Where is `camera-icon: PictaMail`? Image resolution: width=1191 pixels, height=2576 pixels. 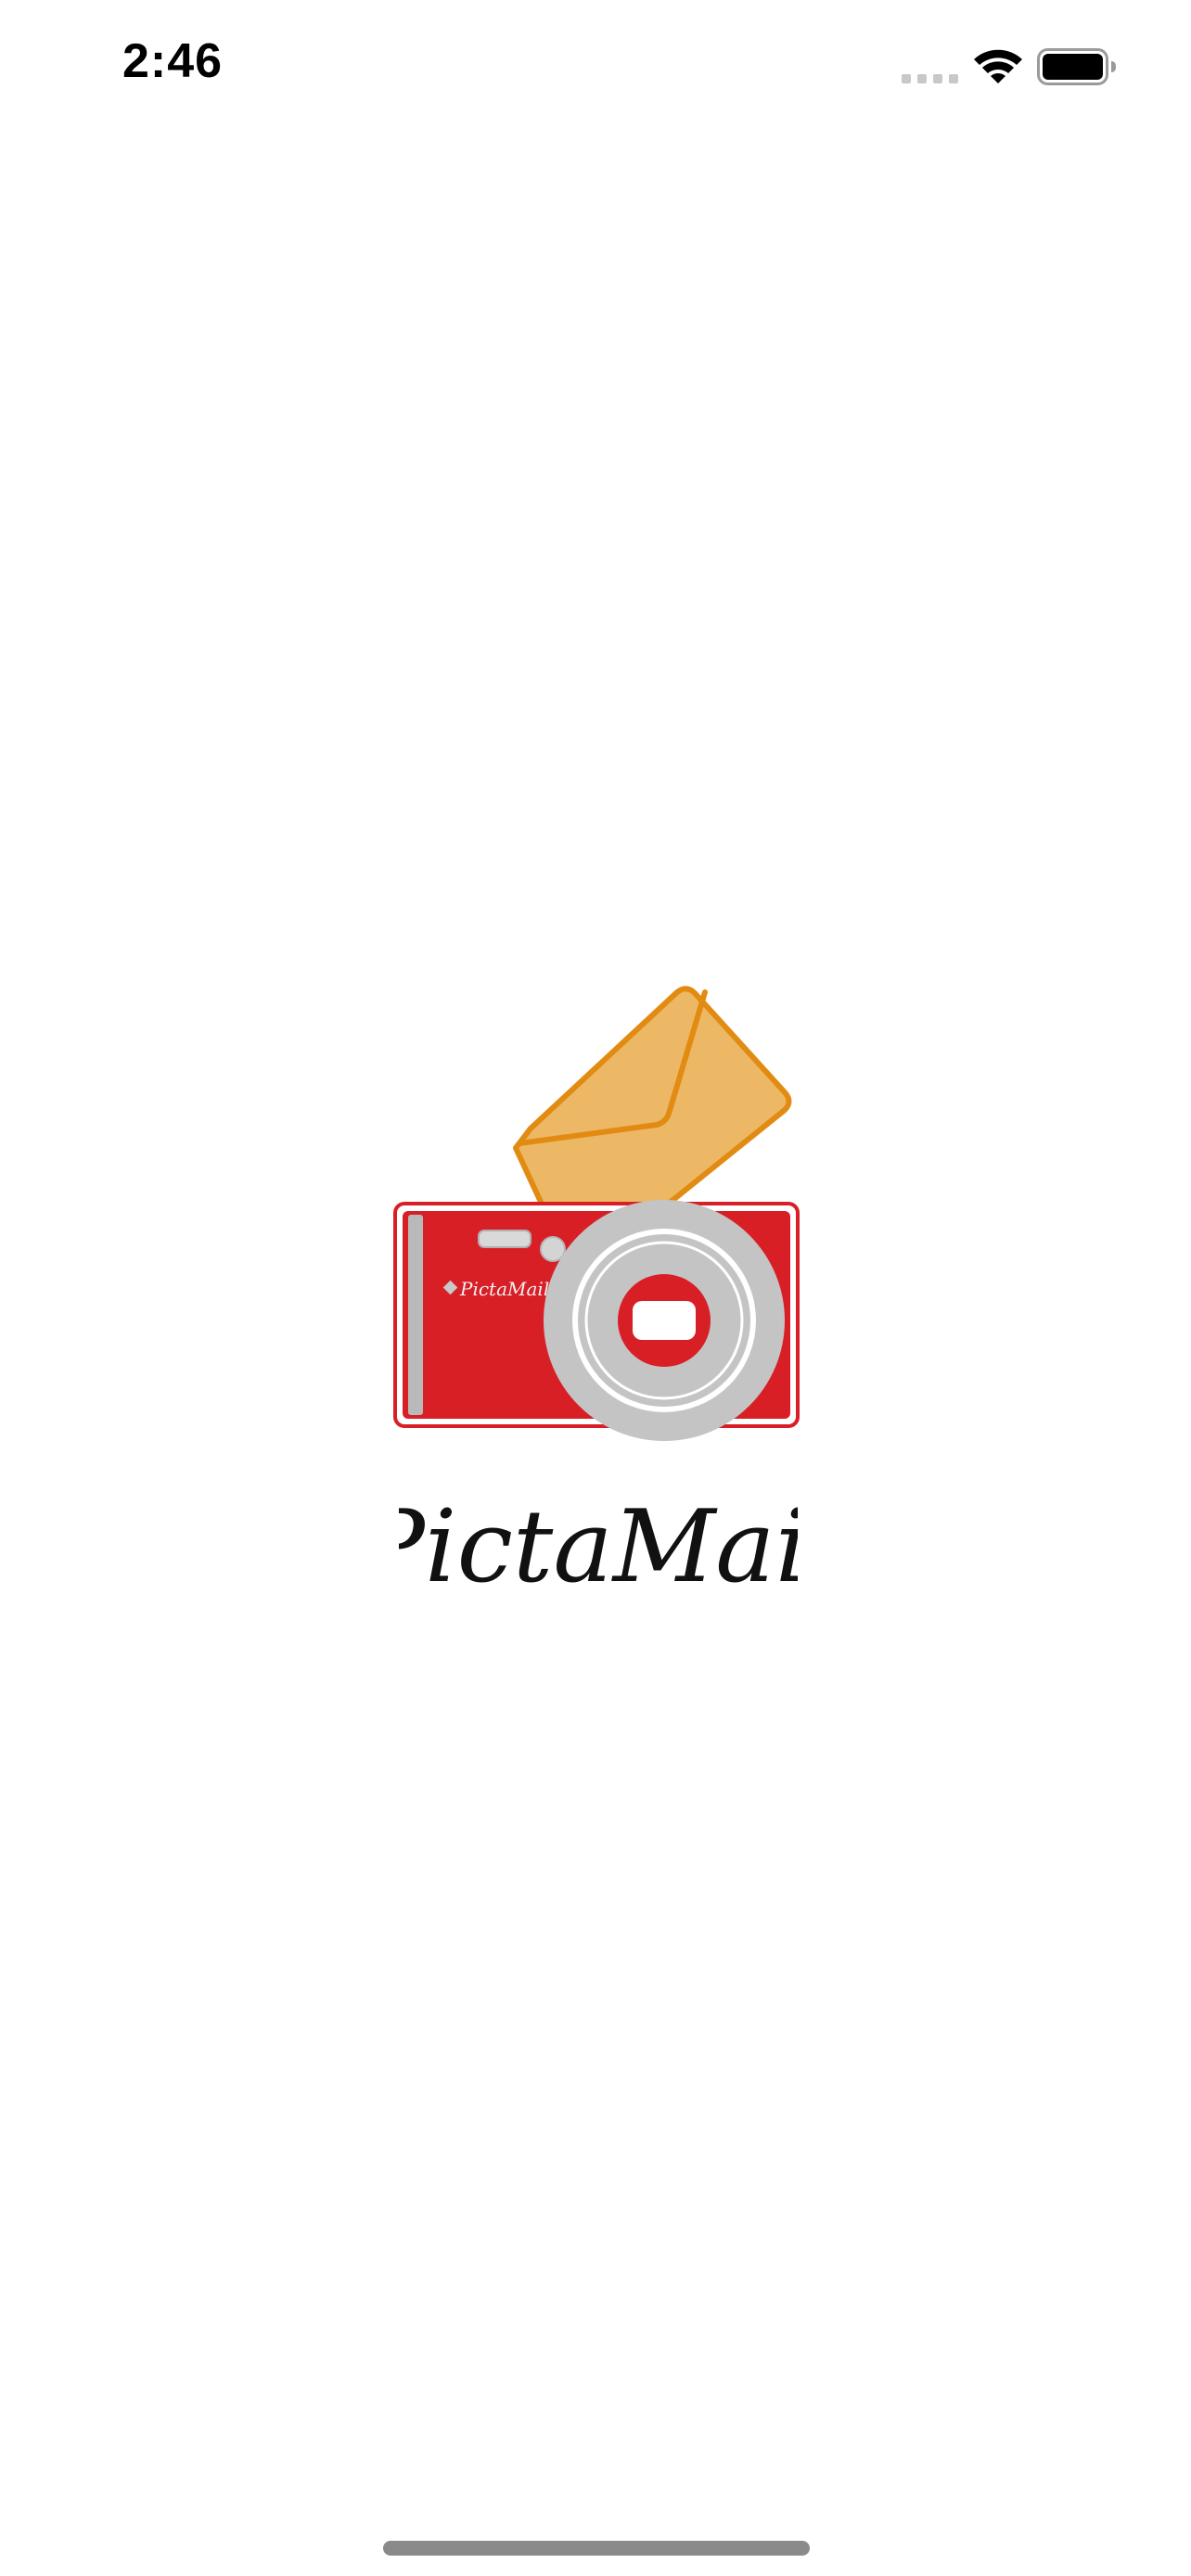 camera-icon: PictaMail is located at coordinates (597, 1320).